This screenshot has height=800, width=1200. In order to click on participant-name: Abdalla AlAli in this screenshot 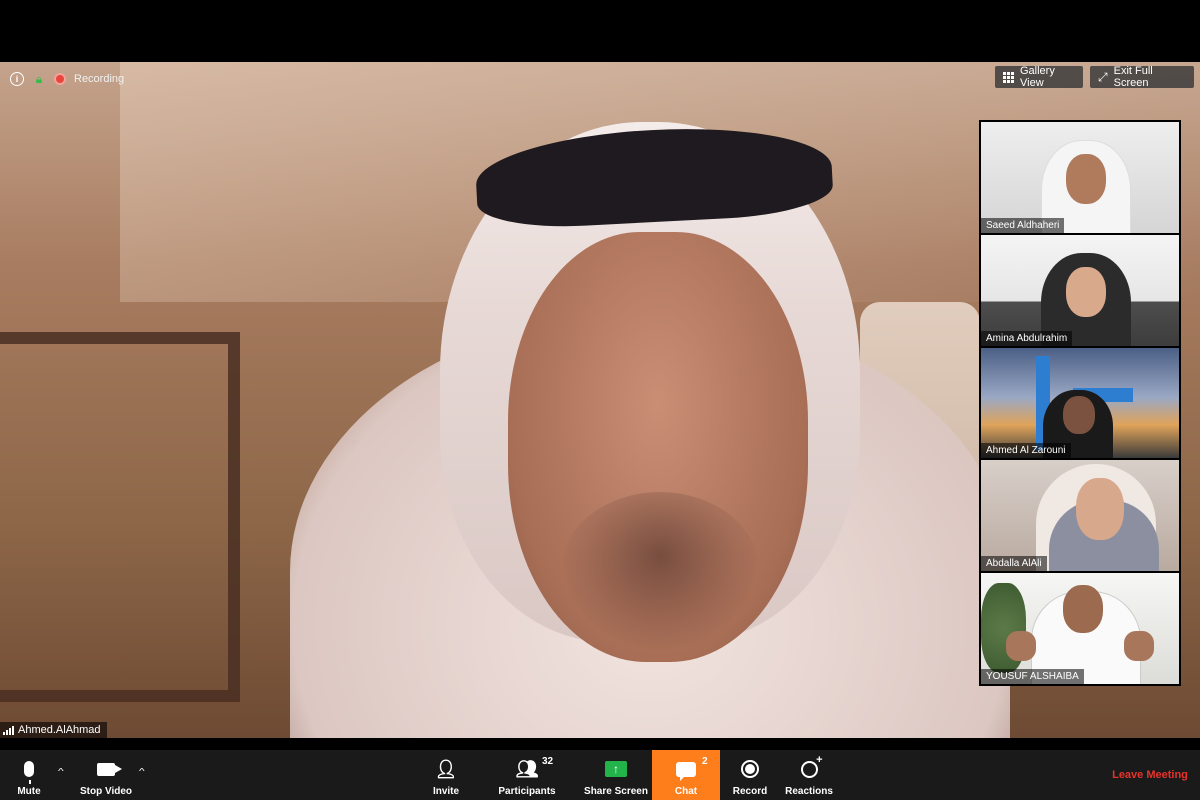, I will do `click(1014, 564)`.